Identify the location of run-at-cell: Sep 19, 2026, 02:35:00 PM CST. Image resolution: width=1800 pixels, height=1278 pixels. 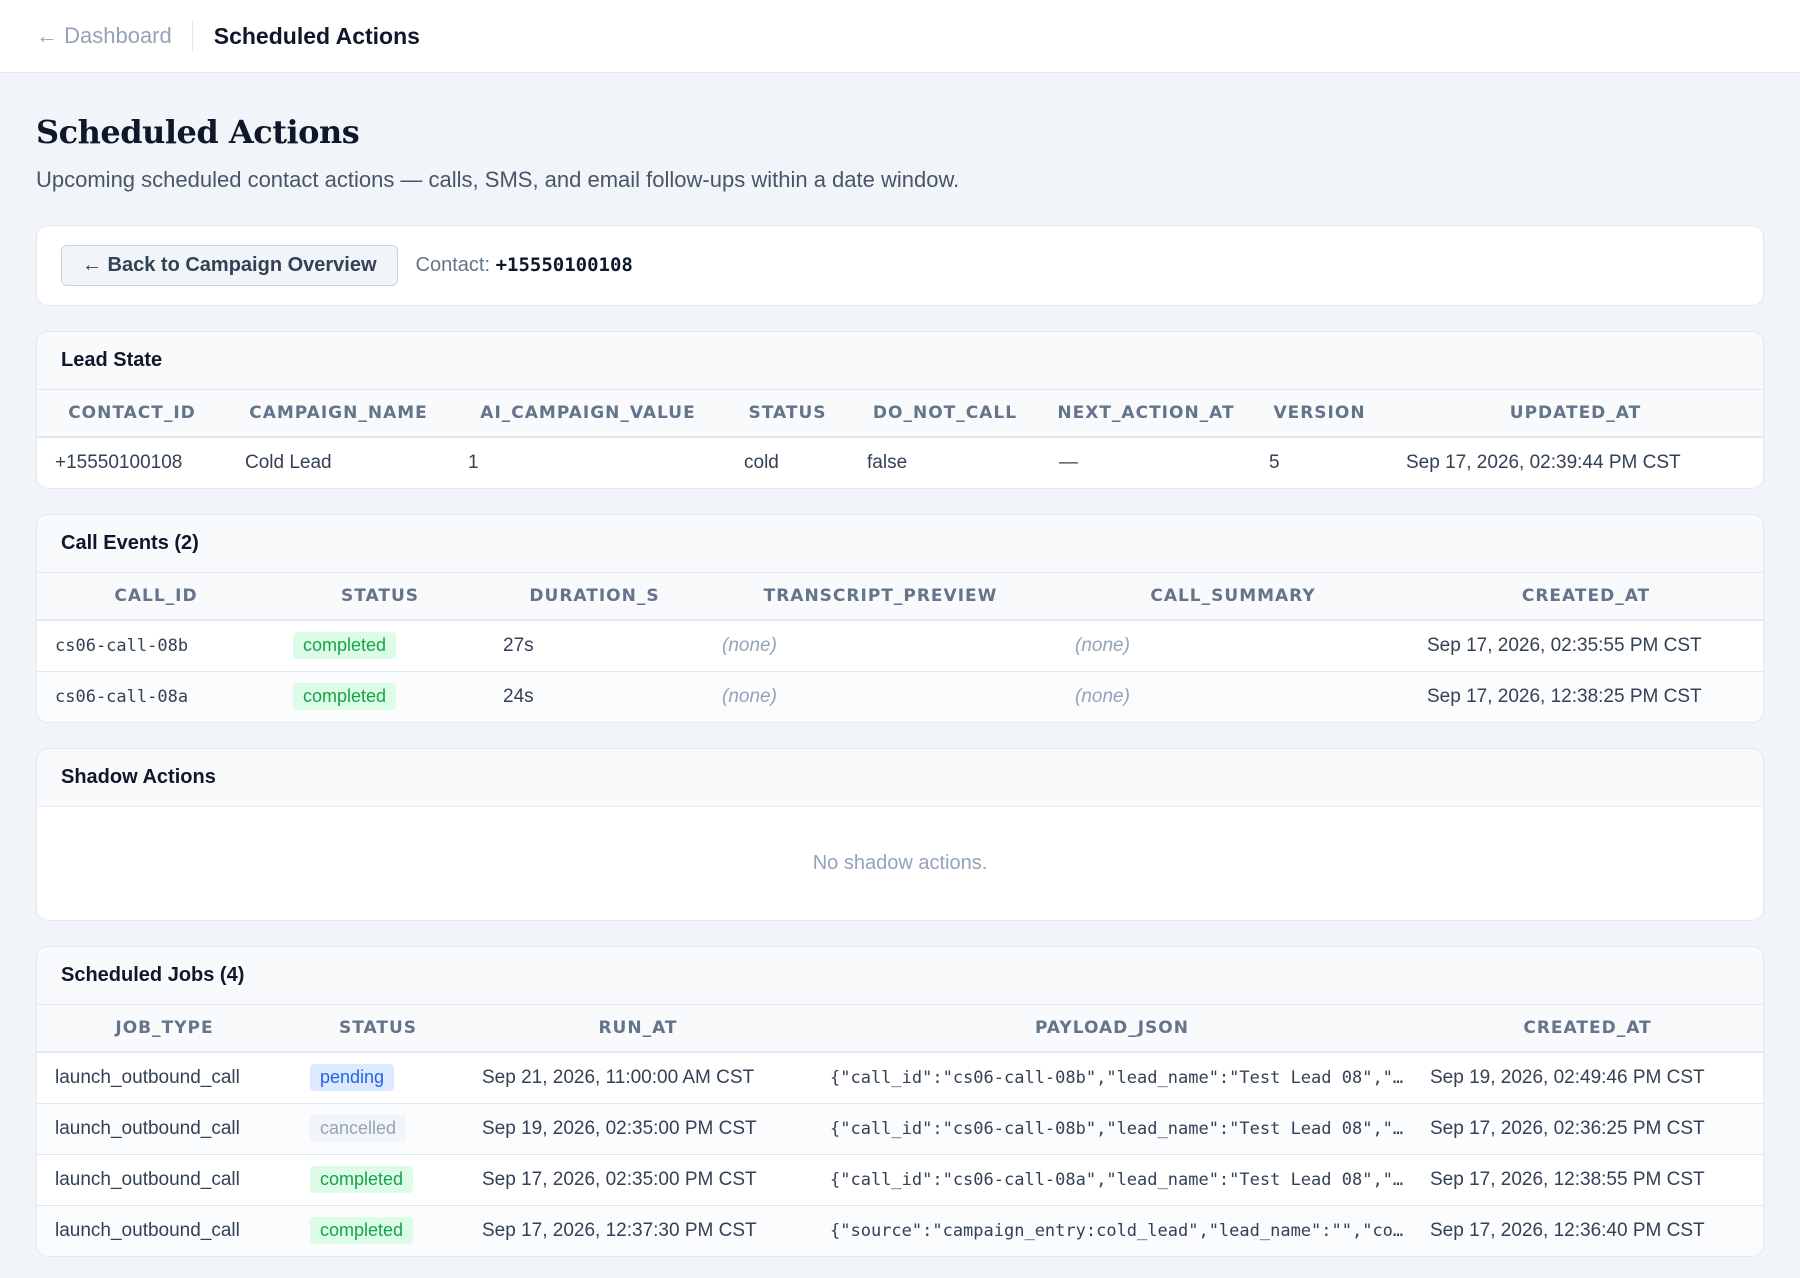
(638, 1129).